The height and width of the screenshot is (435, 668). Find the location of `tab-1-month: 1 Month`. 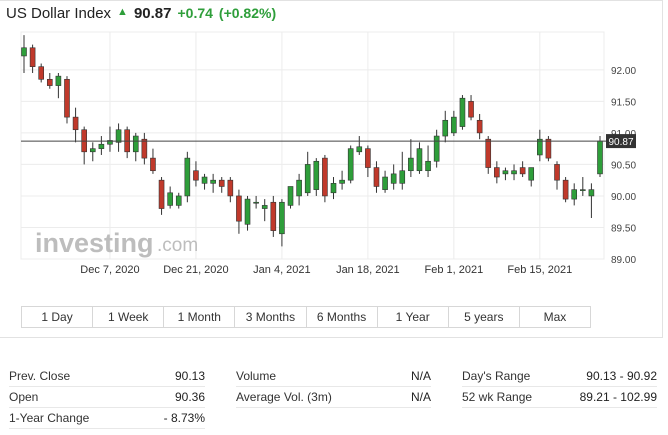

tab-1-month: 1 Month is located at coordinates (200, 317).